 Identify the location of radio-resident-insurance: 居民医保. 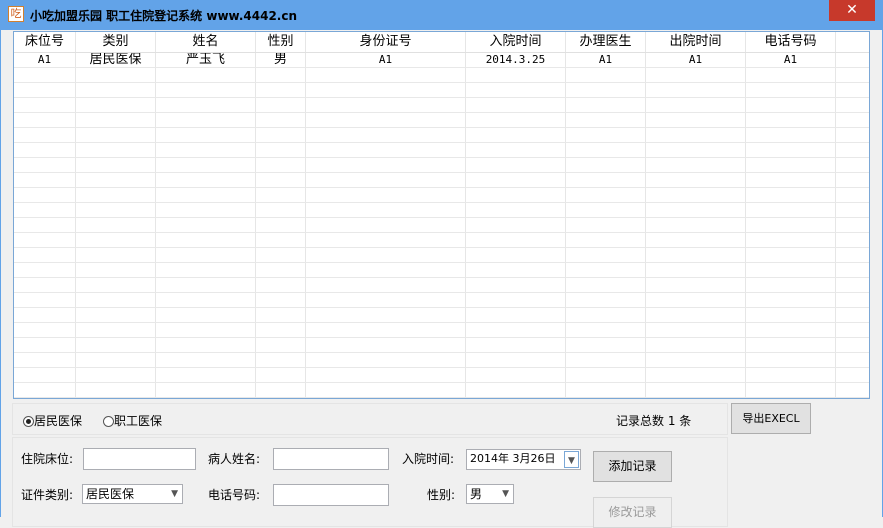
(52, 420).